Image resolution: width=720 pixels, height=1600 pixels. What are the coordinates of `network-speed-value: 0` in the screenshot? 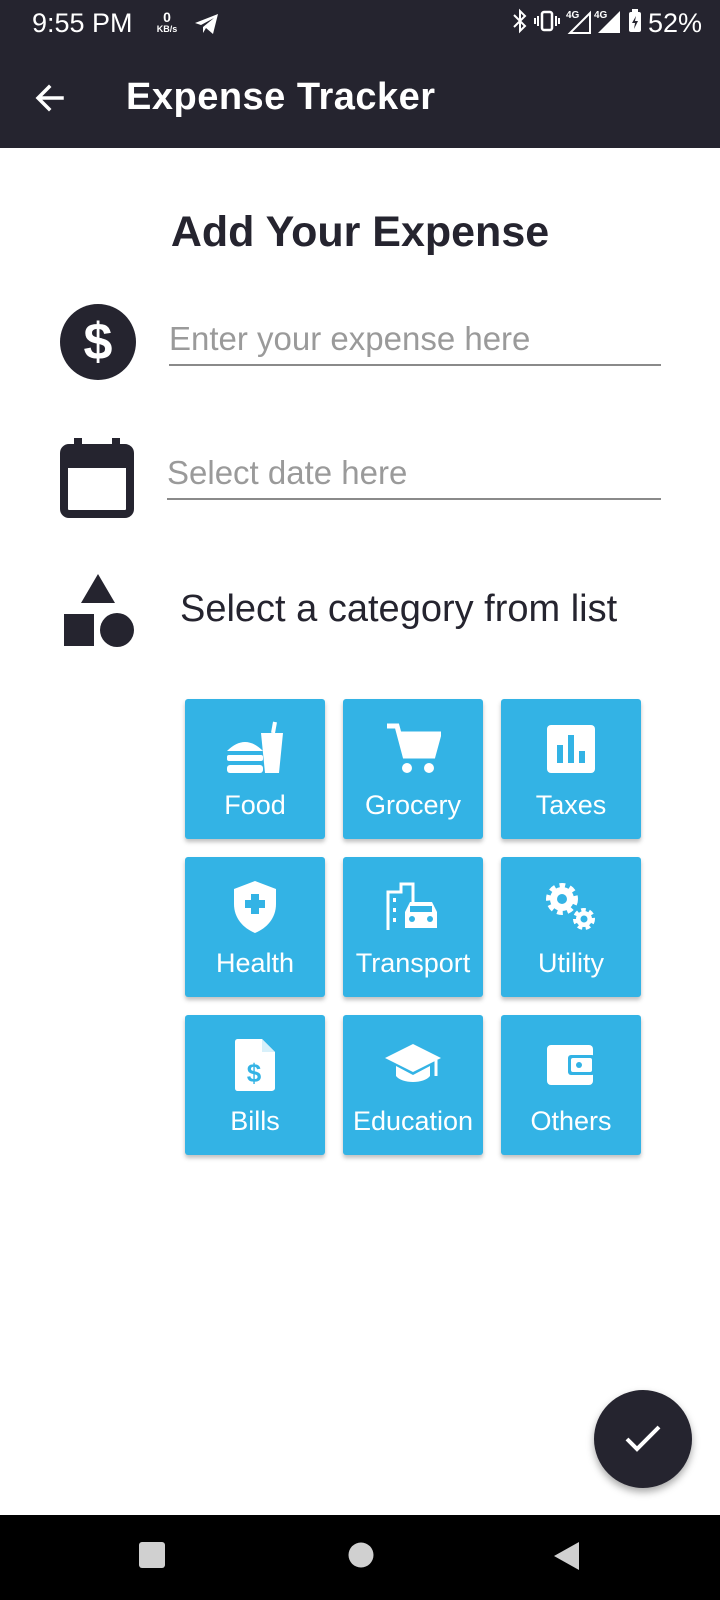 It's located at (167, 17).